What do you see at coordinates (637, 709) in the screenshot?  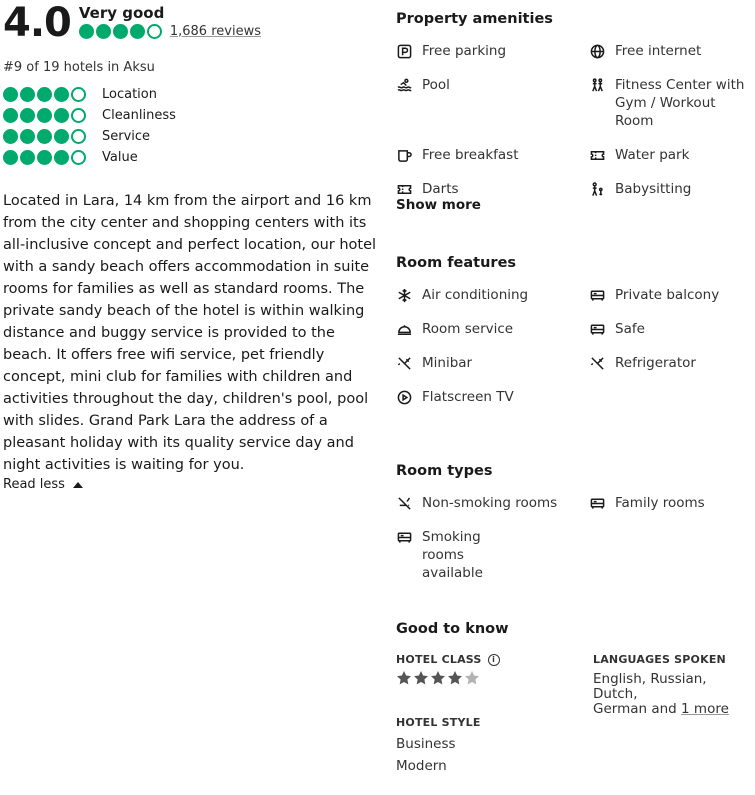 I see `languages-prefix: German and` at bounding box center [637, 709].